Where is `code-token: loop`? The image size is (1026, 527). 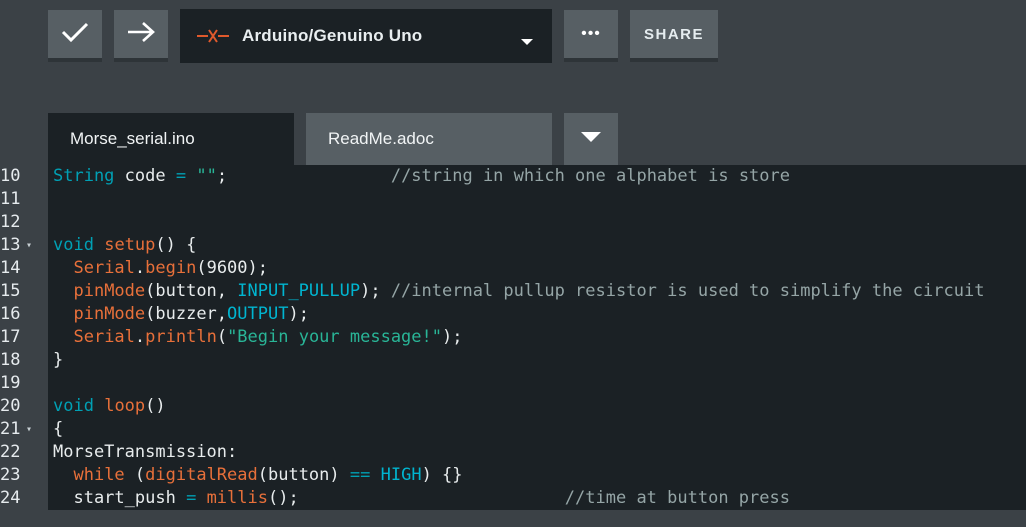 code-token: loop is located at coordinates (125, 406).